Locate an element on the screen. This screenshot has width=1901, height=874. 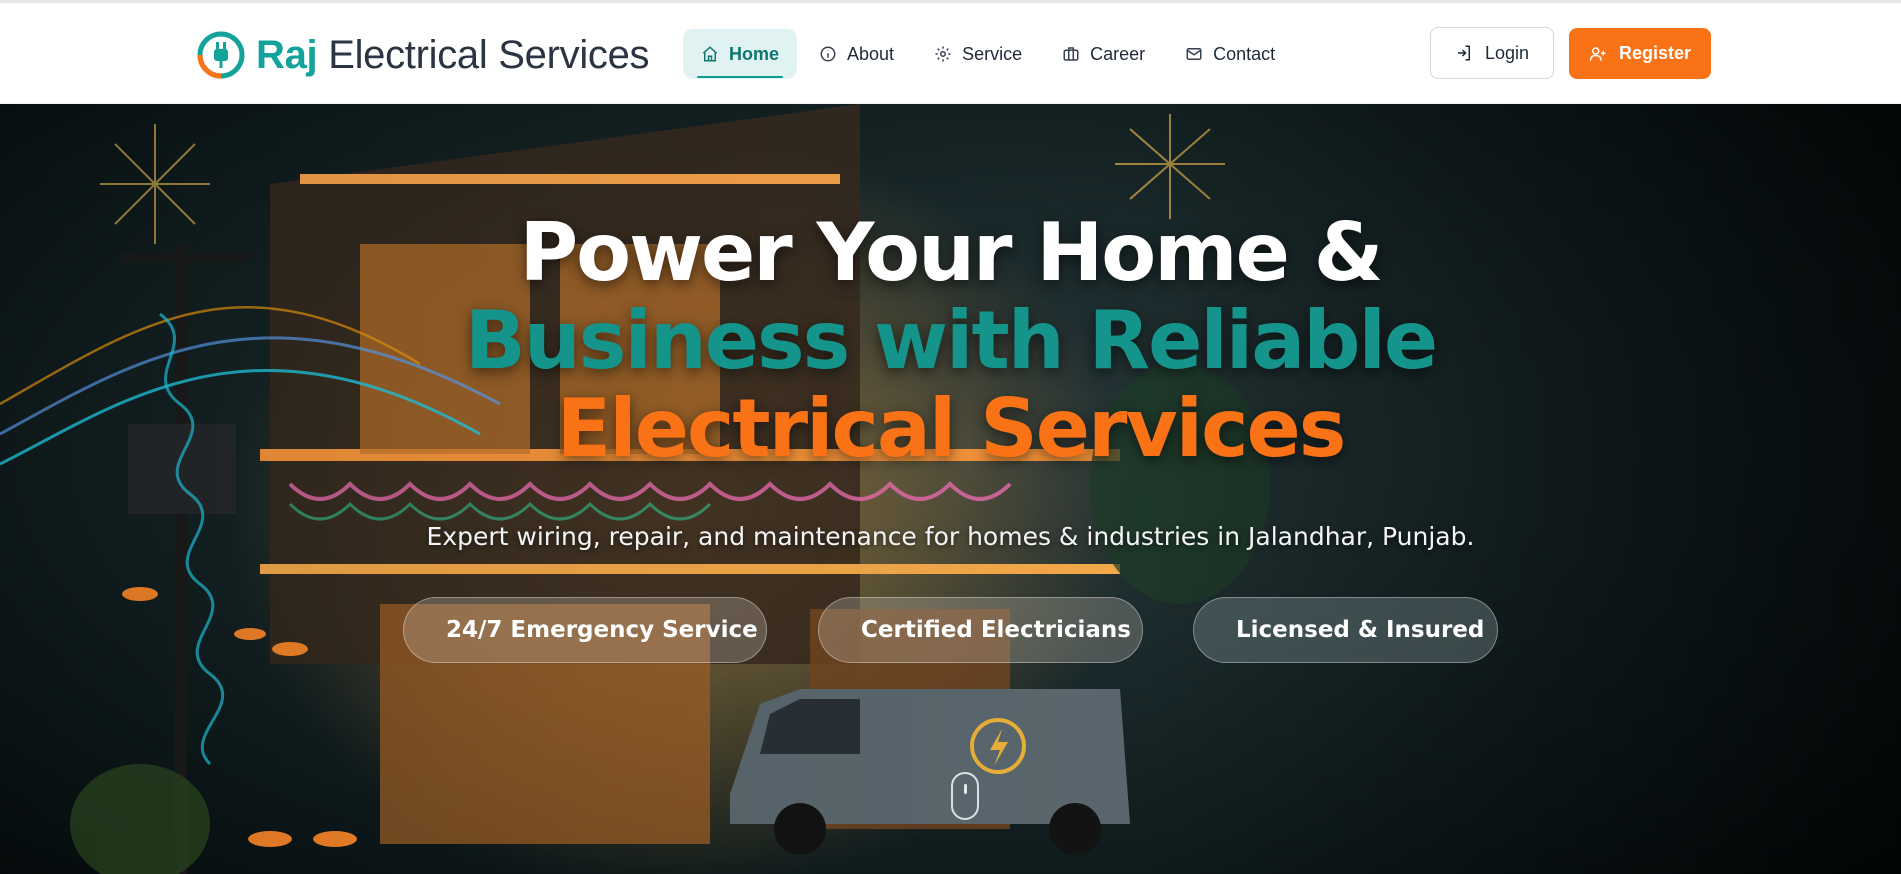
nav-item-contact: Contact is located at coordinates (1230, 54).